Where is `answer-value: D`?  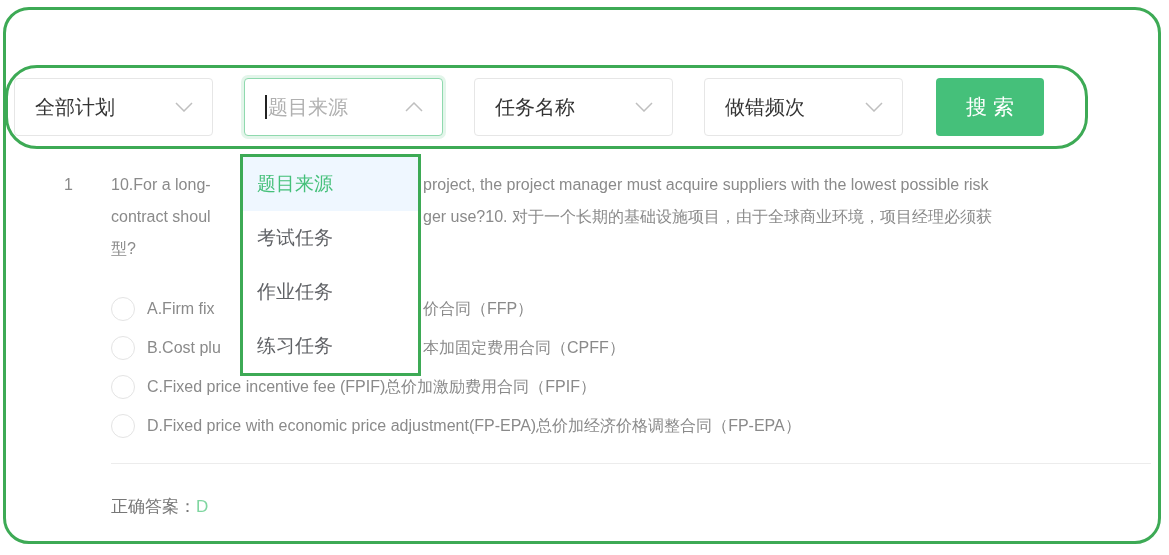 answer-value: D is located at coordinates (202, 507).